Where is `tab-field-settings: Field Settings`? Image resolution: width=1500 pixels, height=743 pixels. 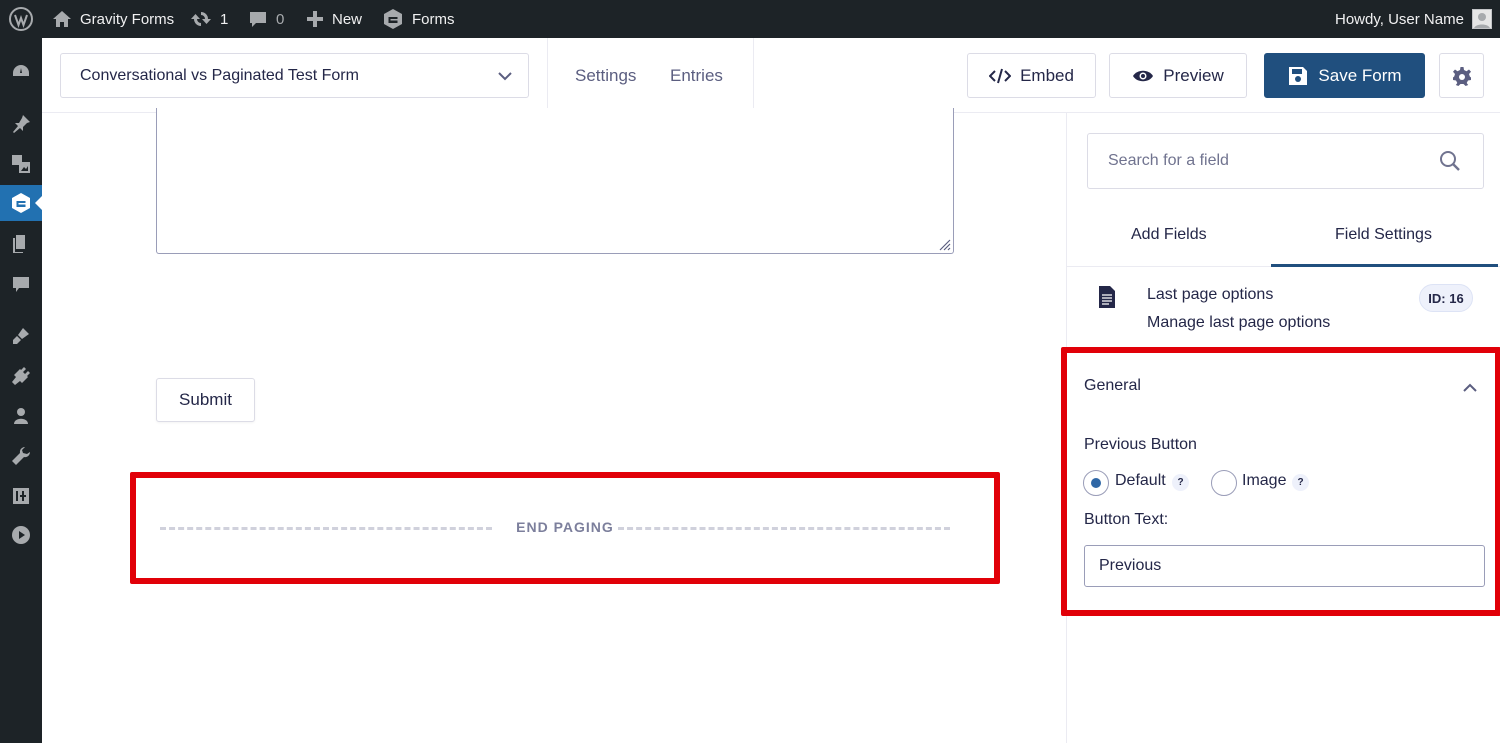
tab-field-settings: Field Settings is located at coordinates (1383, 235).